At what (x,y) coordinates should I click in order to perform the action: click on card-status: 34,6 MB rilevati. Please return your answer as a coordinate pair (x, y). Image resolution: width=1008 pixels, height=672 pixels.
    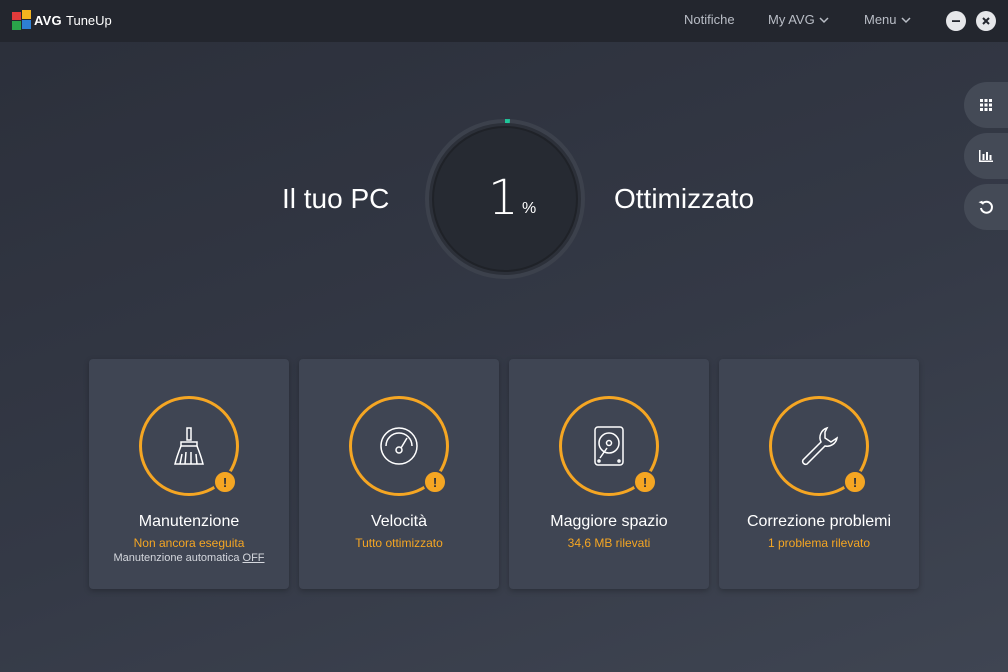
    Looking at the image, I should click on (609, 543).